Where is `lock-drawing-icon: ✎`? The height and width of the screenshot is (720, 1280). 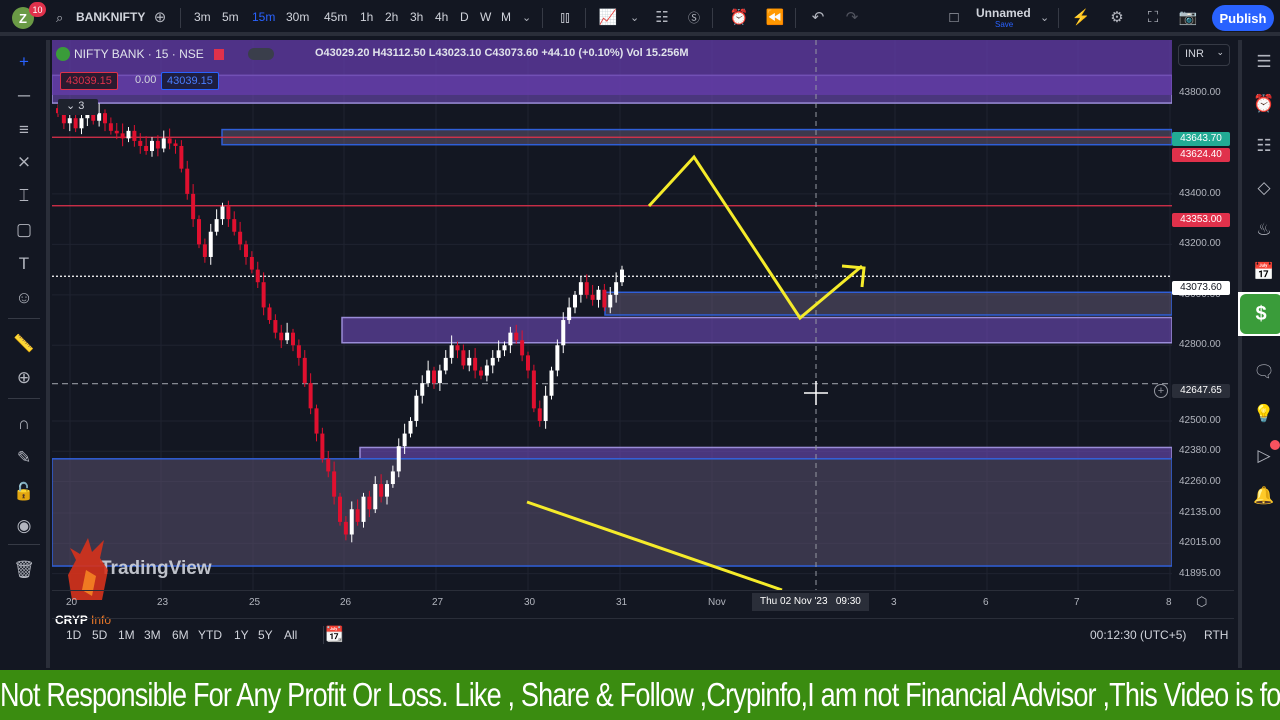
lock-drawing-icon: ✎ is located at coordinates (24, 458).